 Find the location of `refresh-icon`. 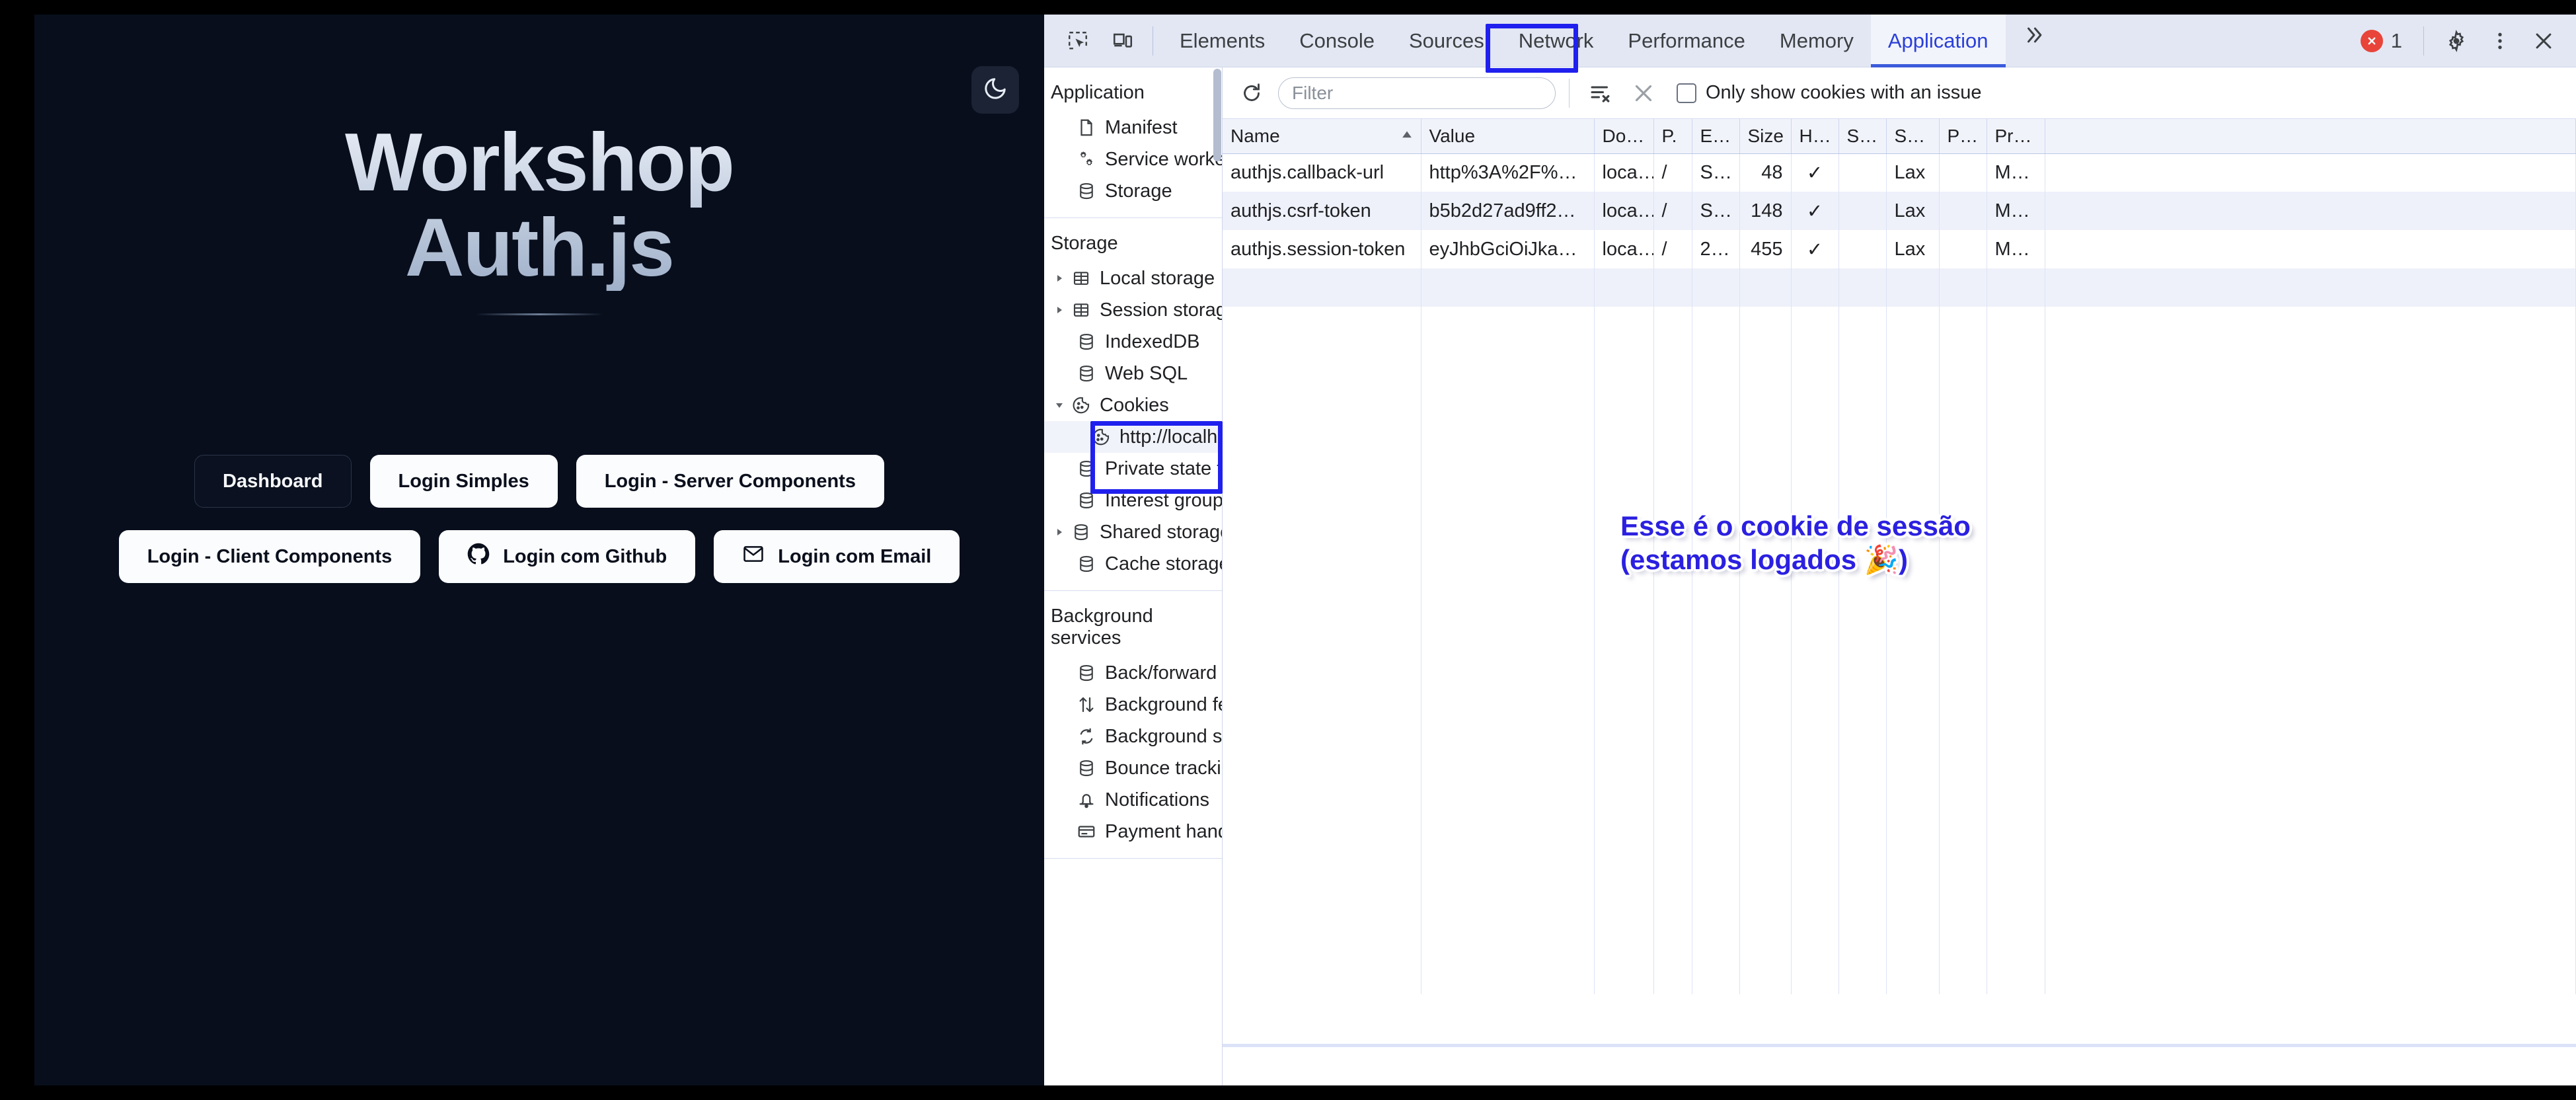

refresh-icon is located at coordinates (1251, 93).